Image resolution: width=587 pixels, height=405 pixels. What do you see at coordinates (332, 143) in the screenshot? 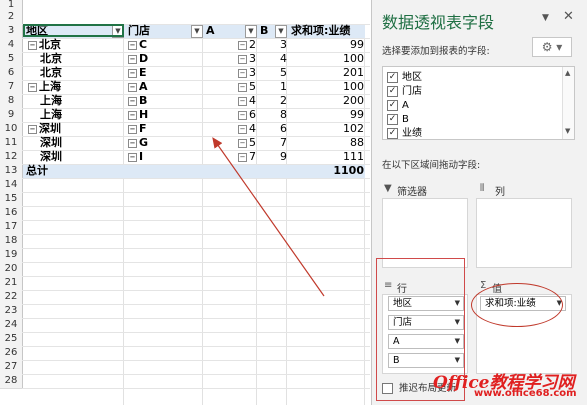
I see `sum-value-cell: 88` at bounding box center [332, 143].